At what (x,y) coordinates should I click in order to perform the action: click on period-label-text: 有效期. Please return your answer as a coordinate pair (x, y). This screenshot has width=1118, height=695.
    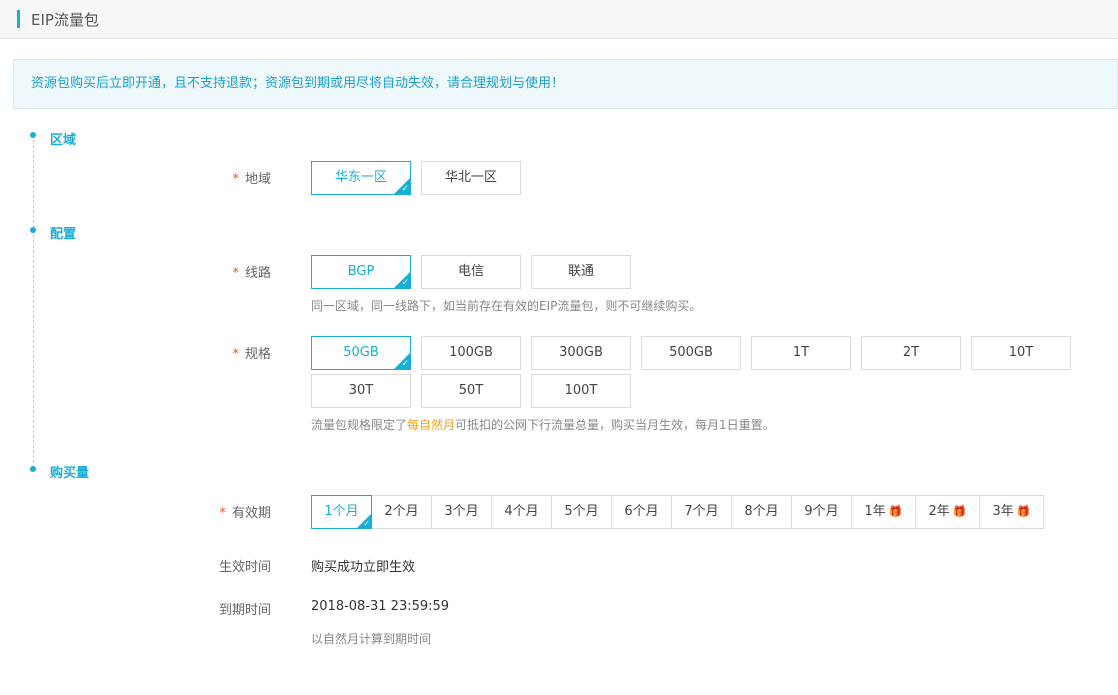
    Looking at the image, I should click on (251, 513).